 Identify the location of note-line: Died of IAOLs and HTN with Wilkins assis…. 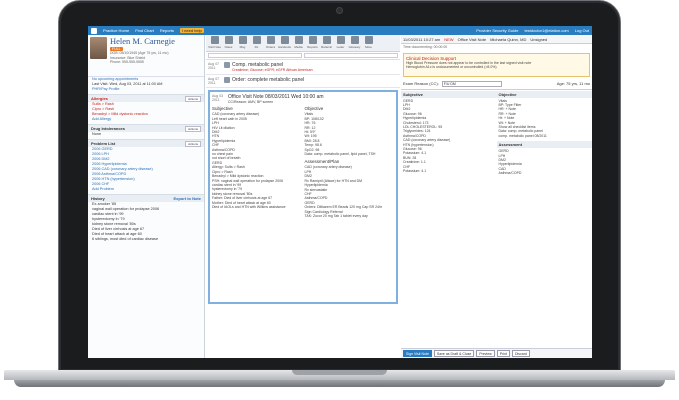
(249, 206).